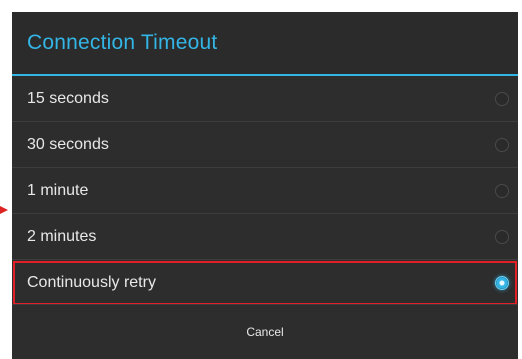  I want to click on option-15-seconds: 15 seconds, so click(265, 99).